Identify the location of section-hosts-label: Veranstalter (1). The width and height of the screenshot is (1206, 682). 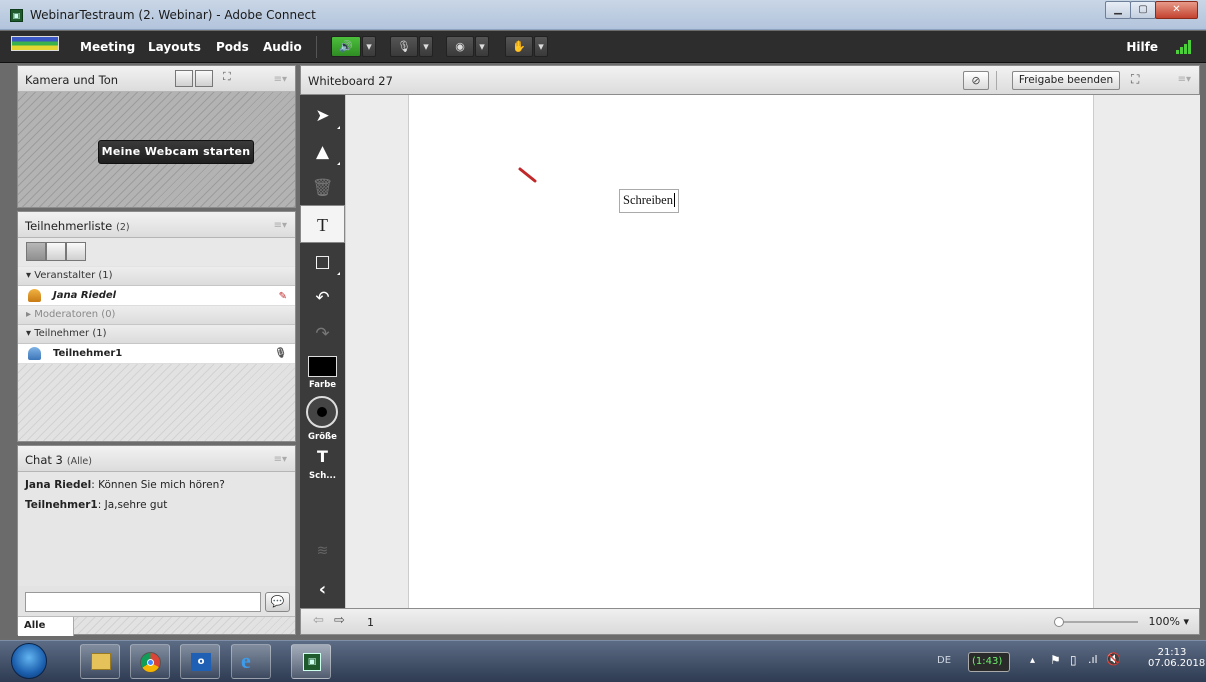
(73, 275).